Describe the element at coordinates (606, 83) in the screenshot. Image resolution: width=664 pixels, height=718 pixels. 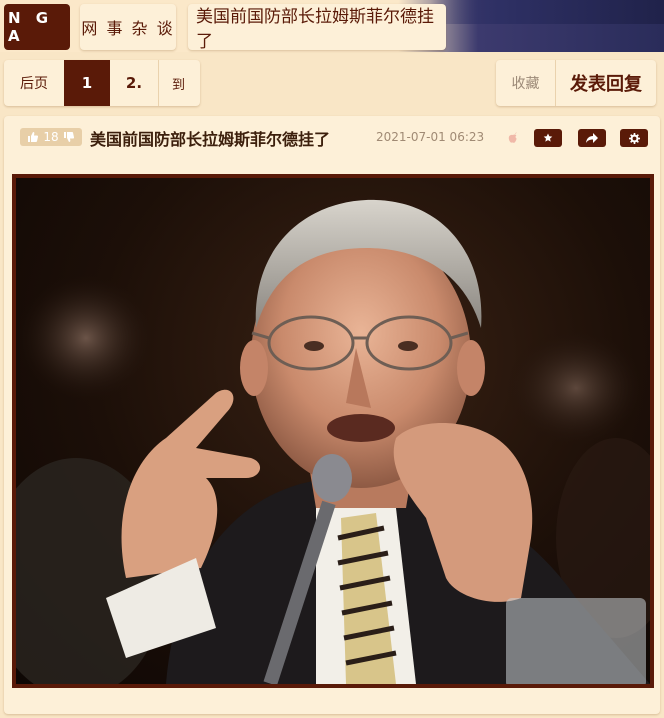
I see `reply-button: 发表回复` at that location.